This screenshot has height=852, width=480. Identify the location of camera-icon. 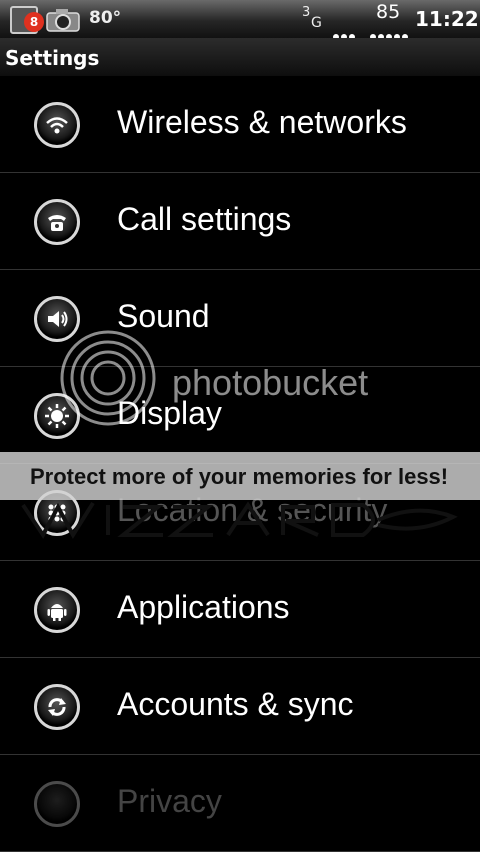
(63, 20).